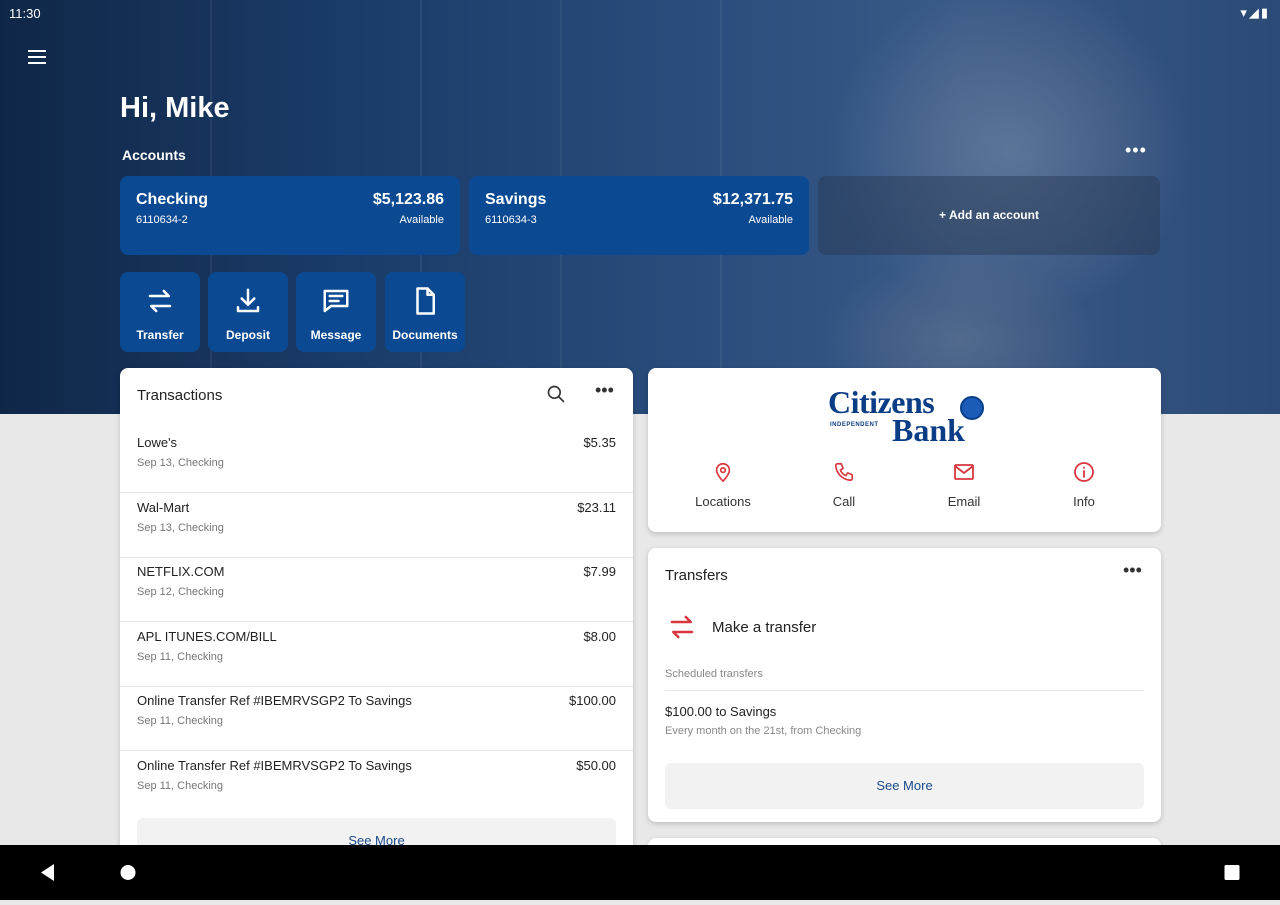 This screenshot has width=1280, height=905. I want to click on phone-icon, so click(844, 474).